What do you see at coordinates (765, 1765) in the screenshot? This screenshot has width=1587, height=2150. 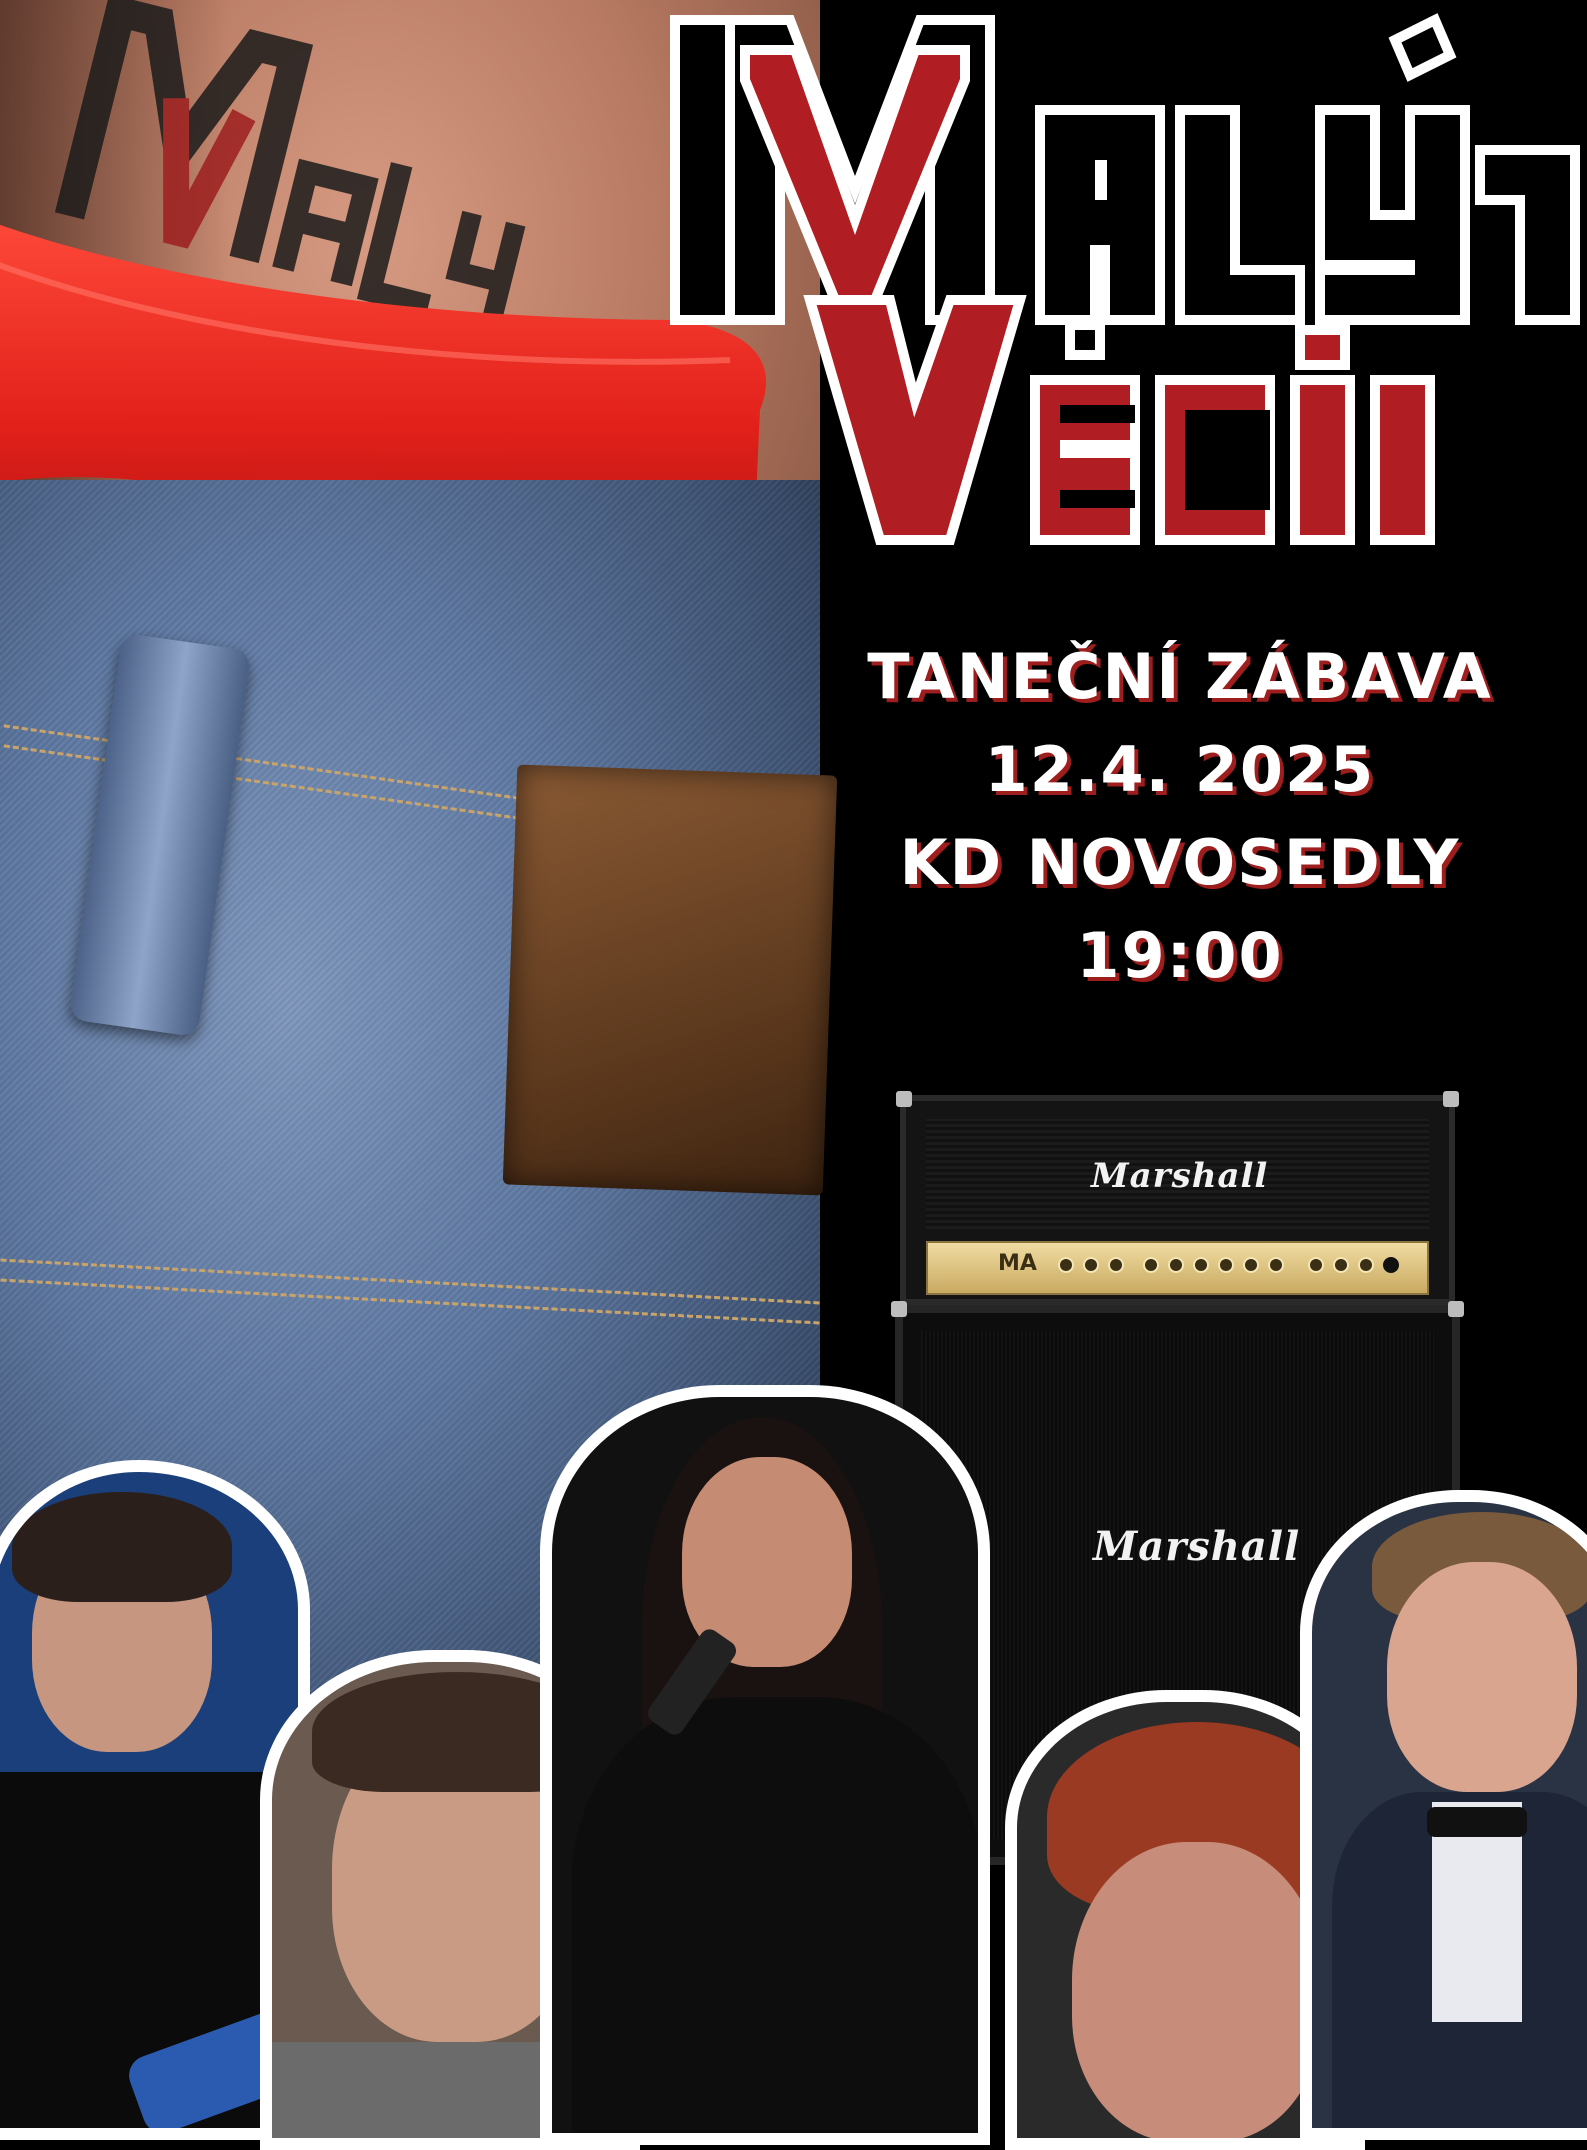 I see `member-singer` at bounding box center [765, 1765].